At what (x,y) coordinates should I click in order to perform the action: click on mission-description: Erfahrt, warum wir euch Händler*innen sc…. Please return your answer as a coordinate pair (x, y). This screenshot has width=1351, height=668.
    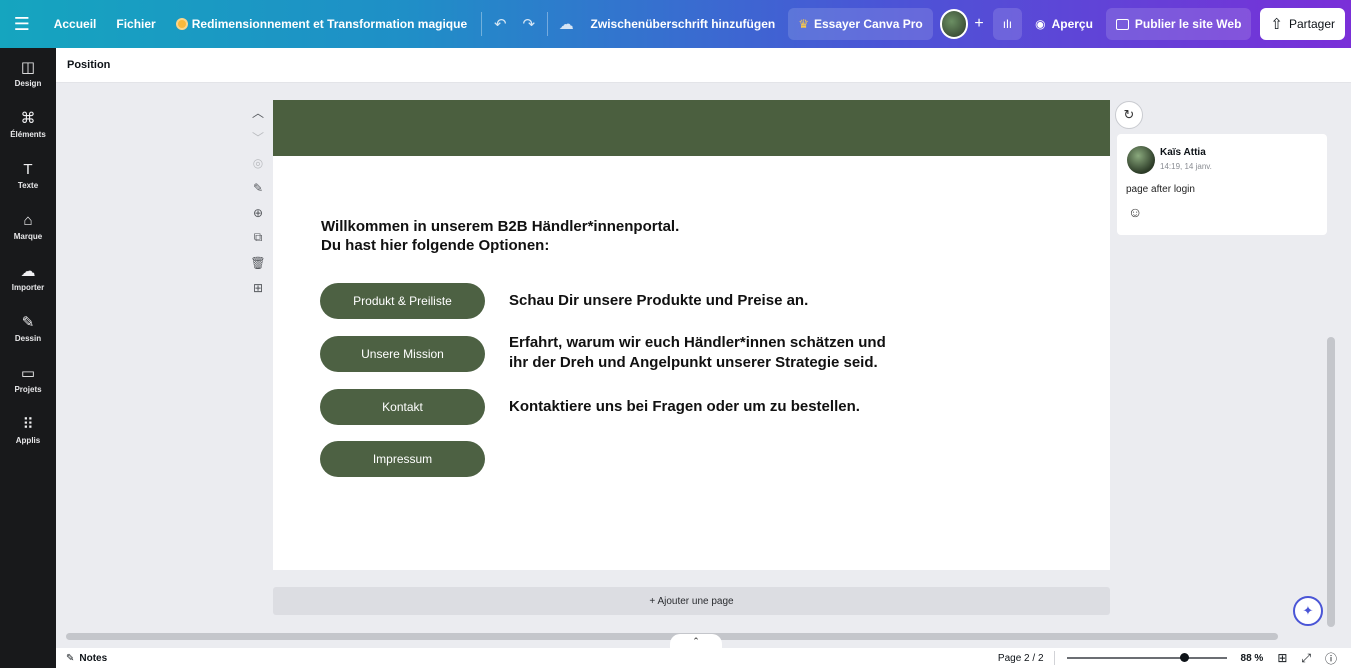
    Looking at the image, I should click on (697, 353).